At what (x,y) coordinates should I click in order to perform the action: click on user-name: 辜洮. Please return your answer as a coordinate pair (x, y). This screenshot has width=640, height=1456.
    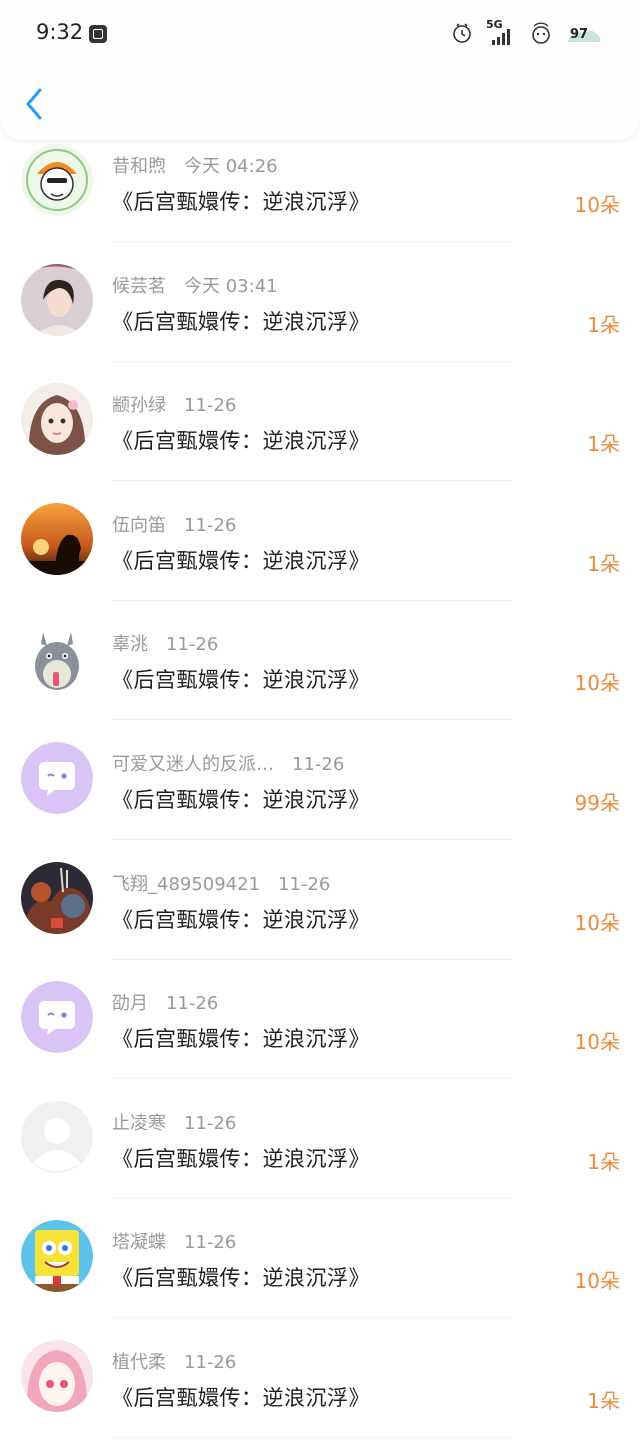
    Looking at the image, I should click on (130, 645).